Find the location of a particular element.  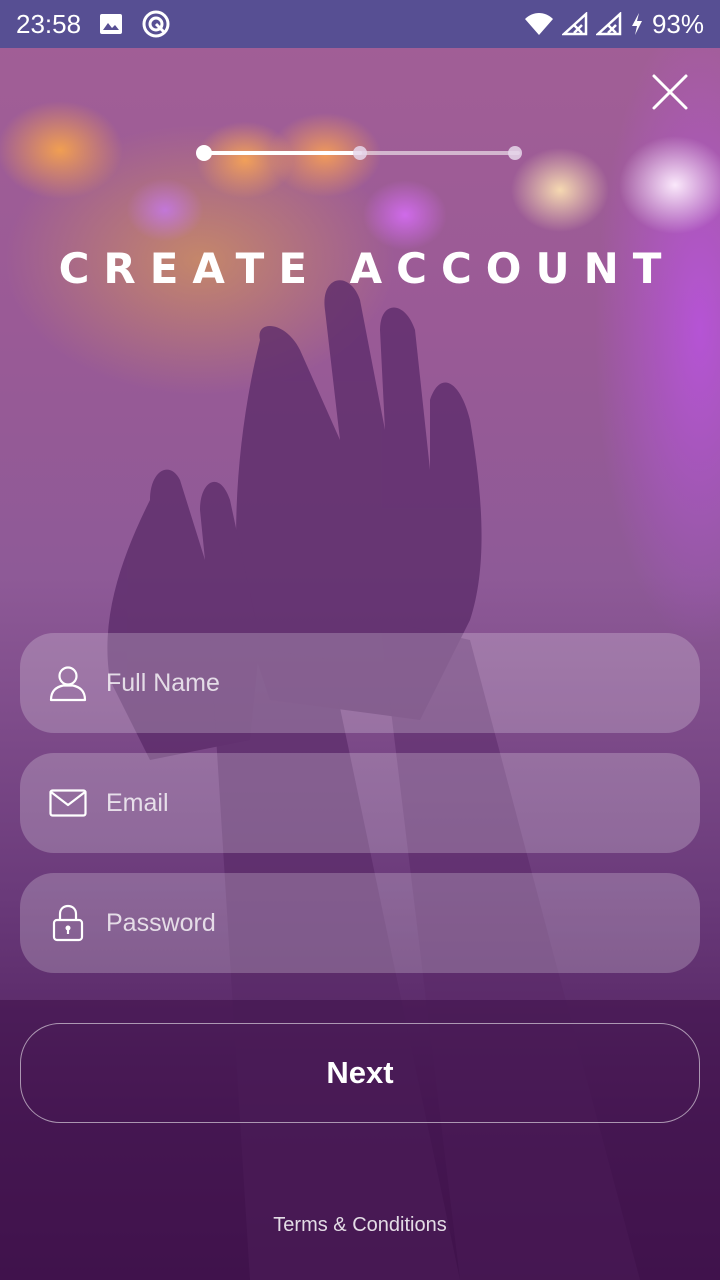

email-field is located at coordinates (360, 803).